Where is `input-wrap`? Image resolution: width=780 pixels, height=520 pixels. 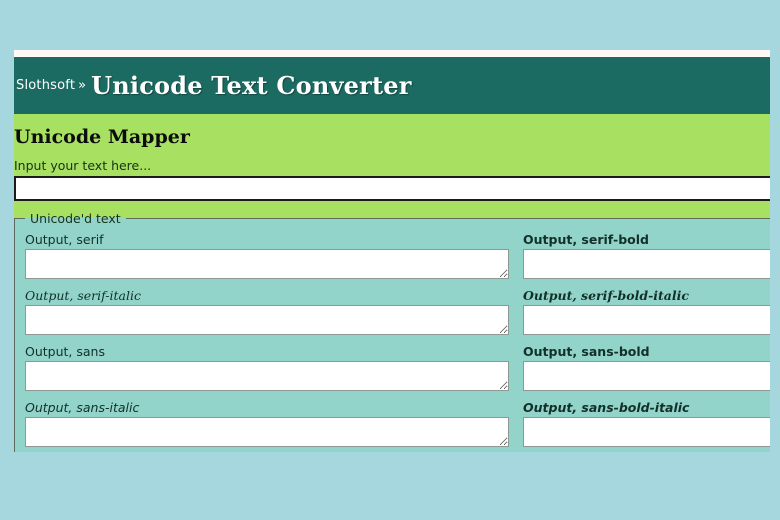
input-wrap is located at coordinates (392, 188).